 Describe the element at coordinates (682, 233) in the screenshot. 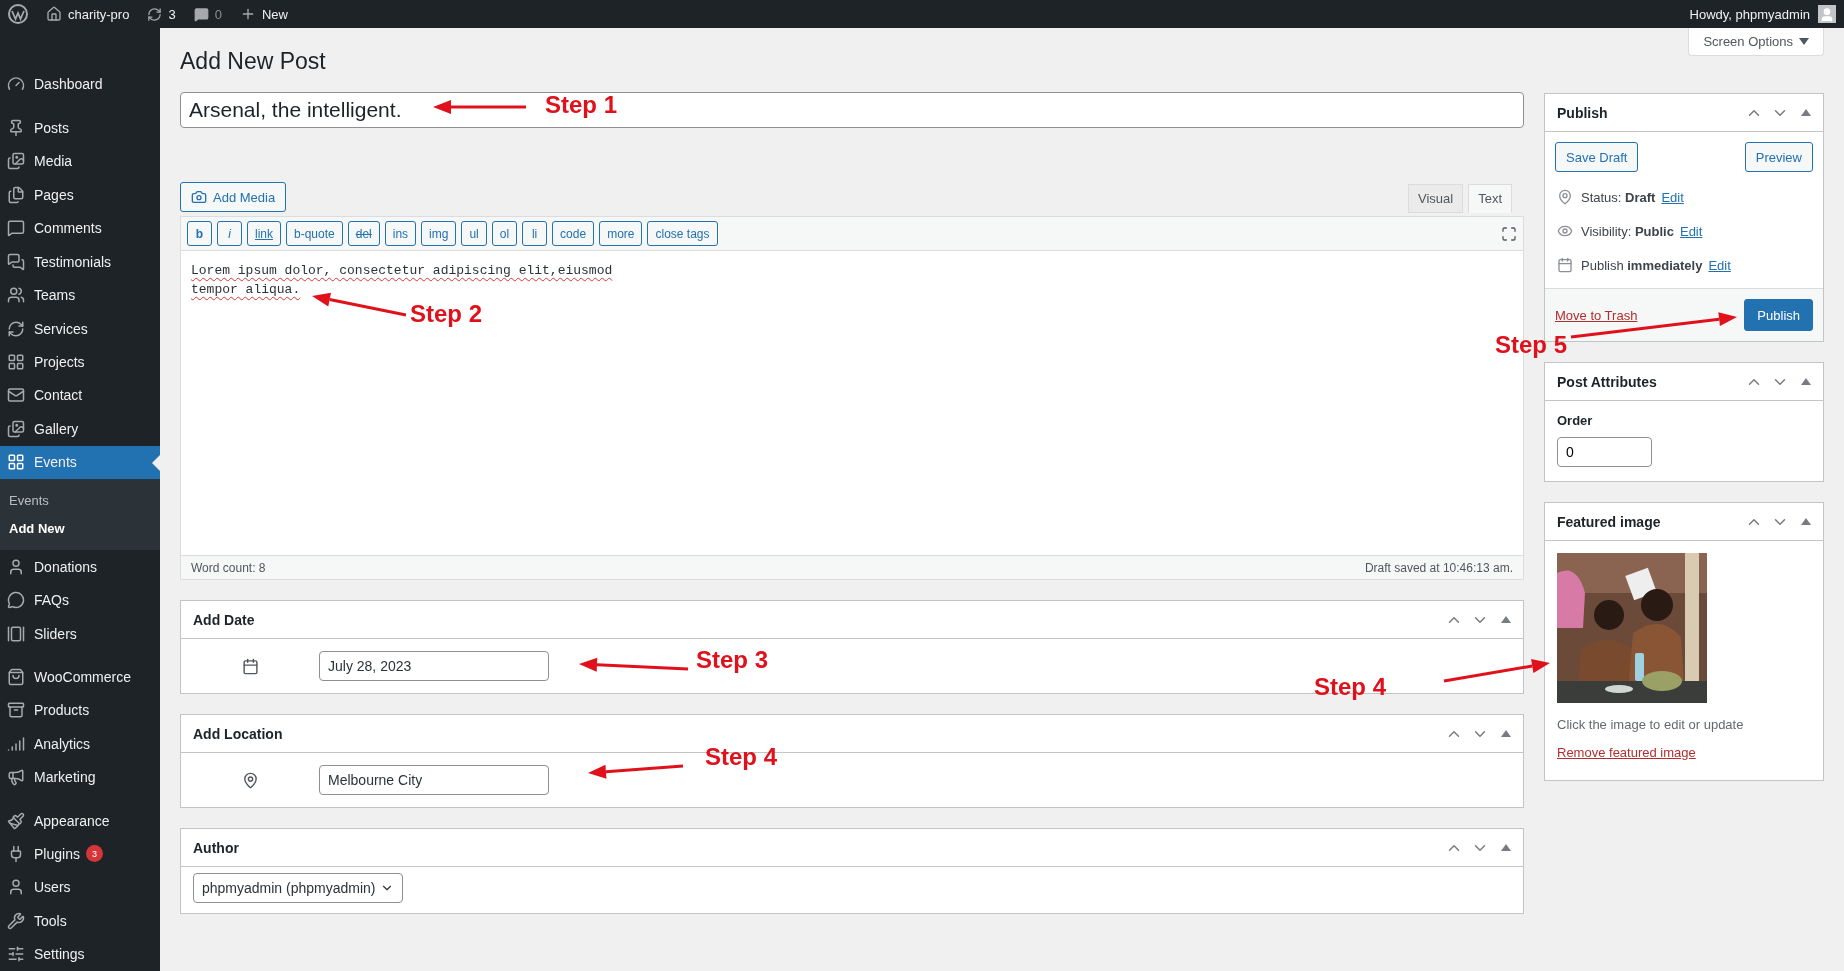

I see `quicktag-button: close tags` at that location.